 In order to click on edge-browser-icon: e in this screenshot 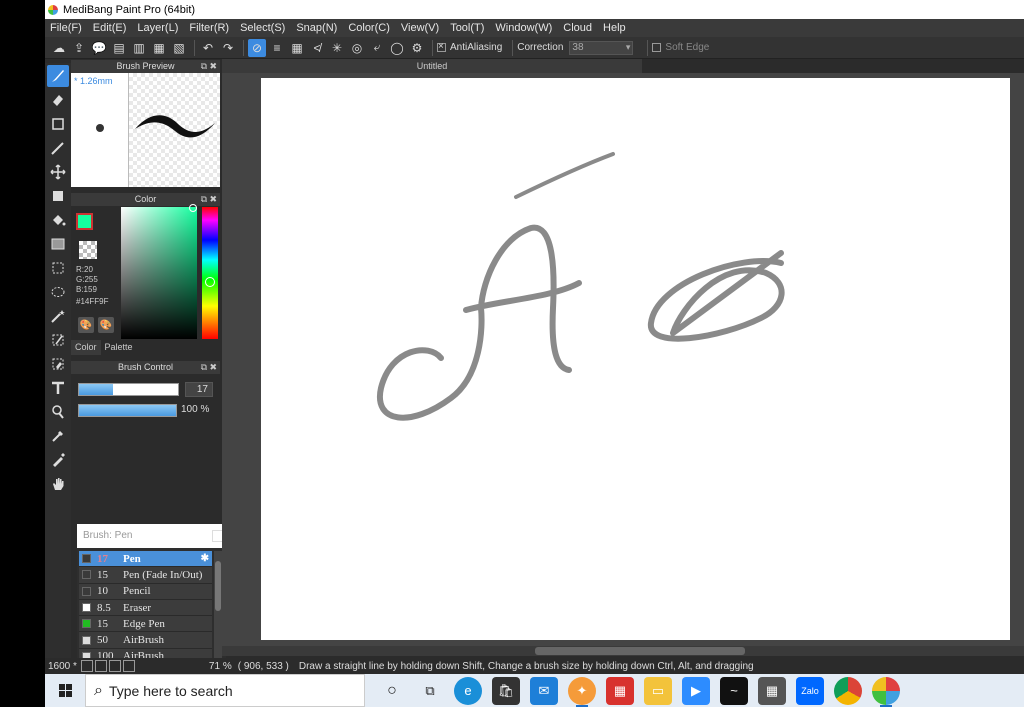, I will do `click(468, 690)`.